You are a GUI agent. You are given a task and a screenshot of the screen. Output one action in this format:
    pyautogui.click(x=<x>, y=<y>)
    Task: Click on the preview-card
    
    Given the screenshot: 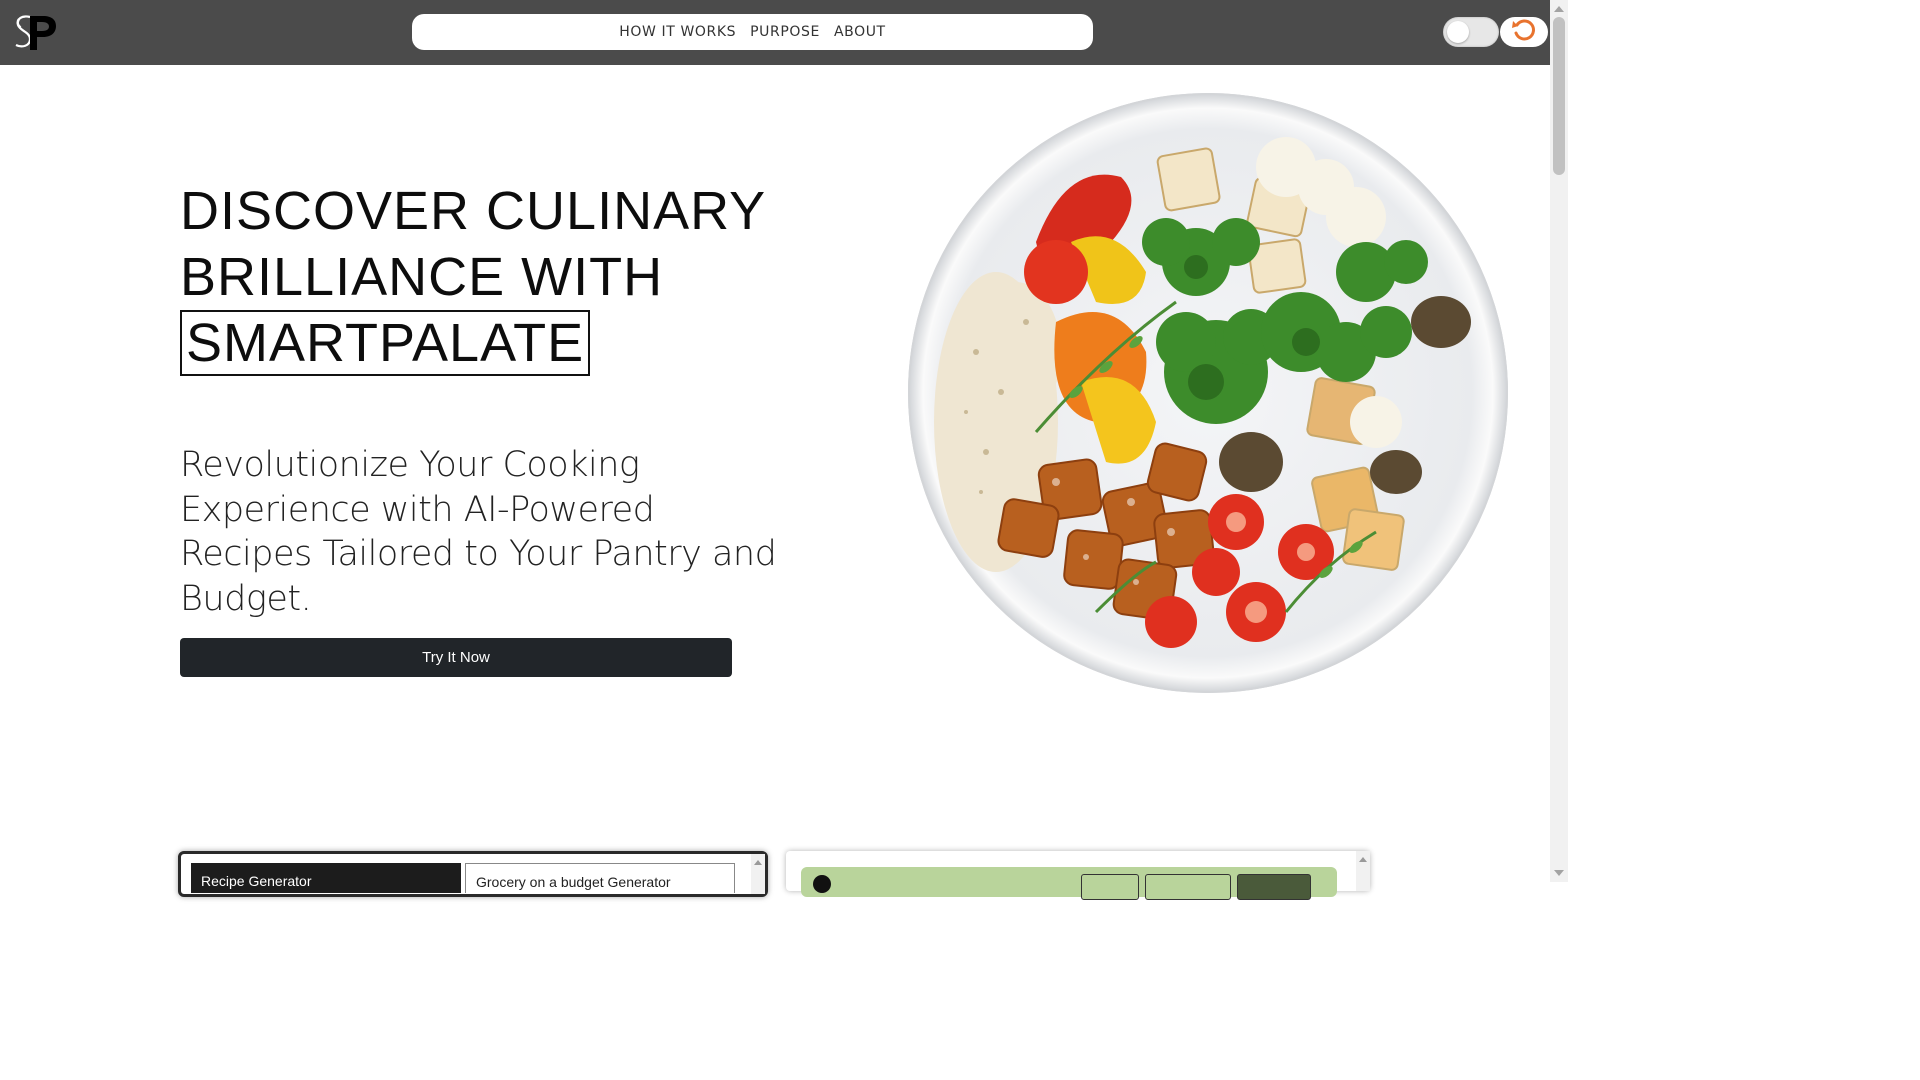 What is the action you would take?
    pyautogui.click(x=1078, y=875)
    